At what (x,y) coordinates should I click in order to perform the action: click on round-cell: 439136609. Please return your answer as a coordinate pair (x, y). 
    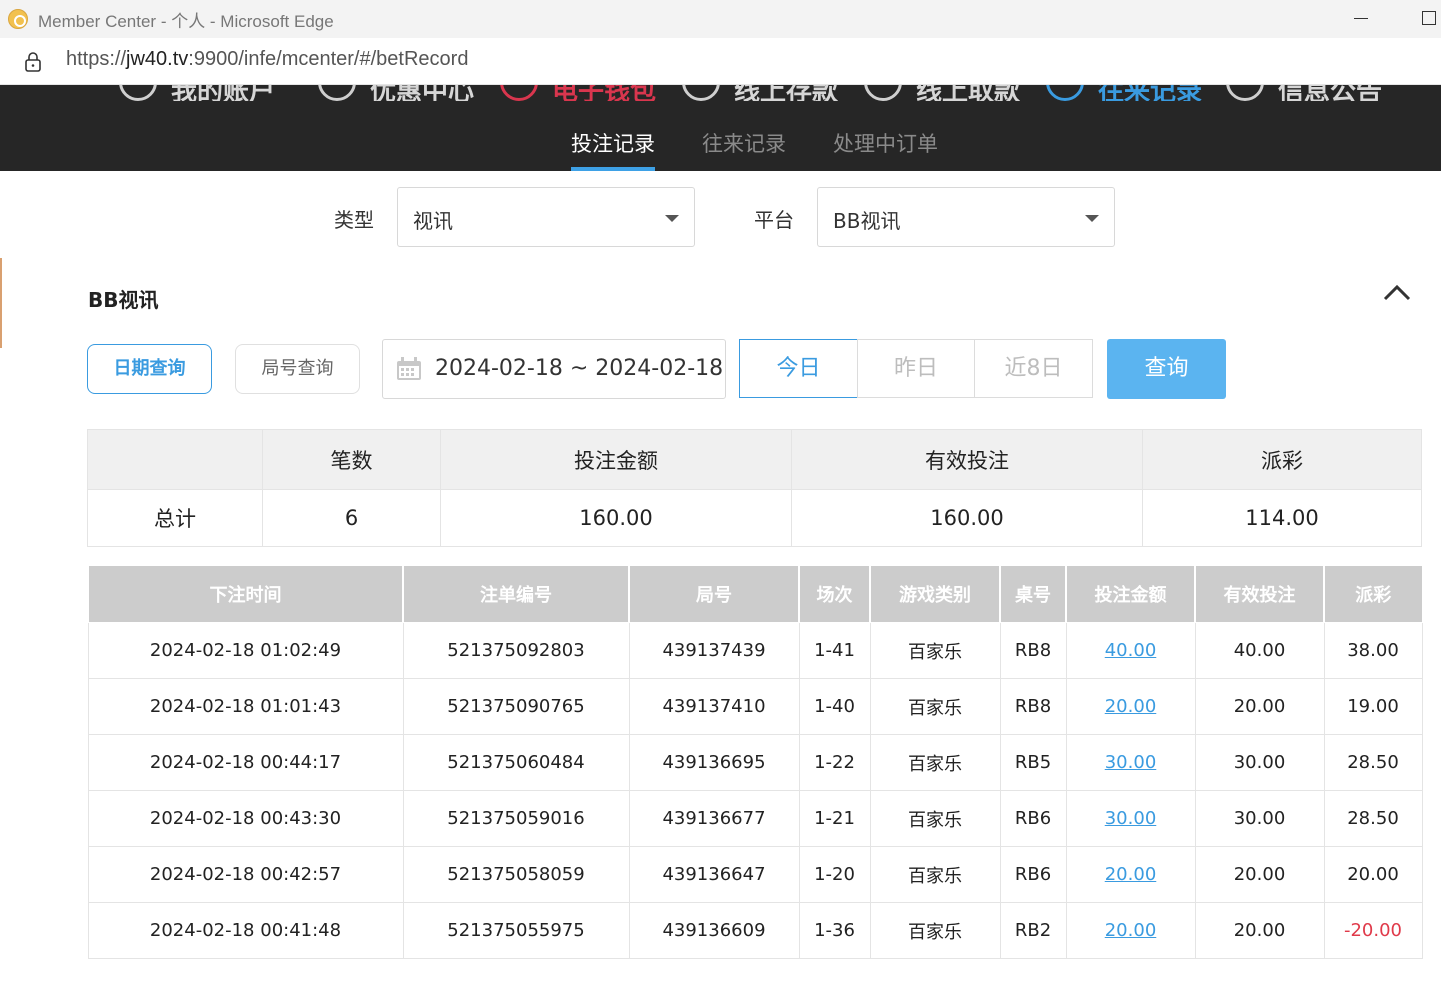
    Looking at the image, I should click on (714, 930).